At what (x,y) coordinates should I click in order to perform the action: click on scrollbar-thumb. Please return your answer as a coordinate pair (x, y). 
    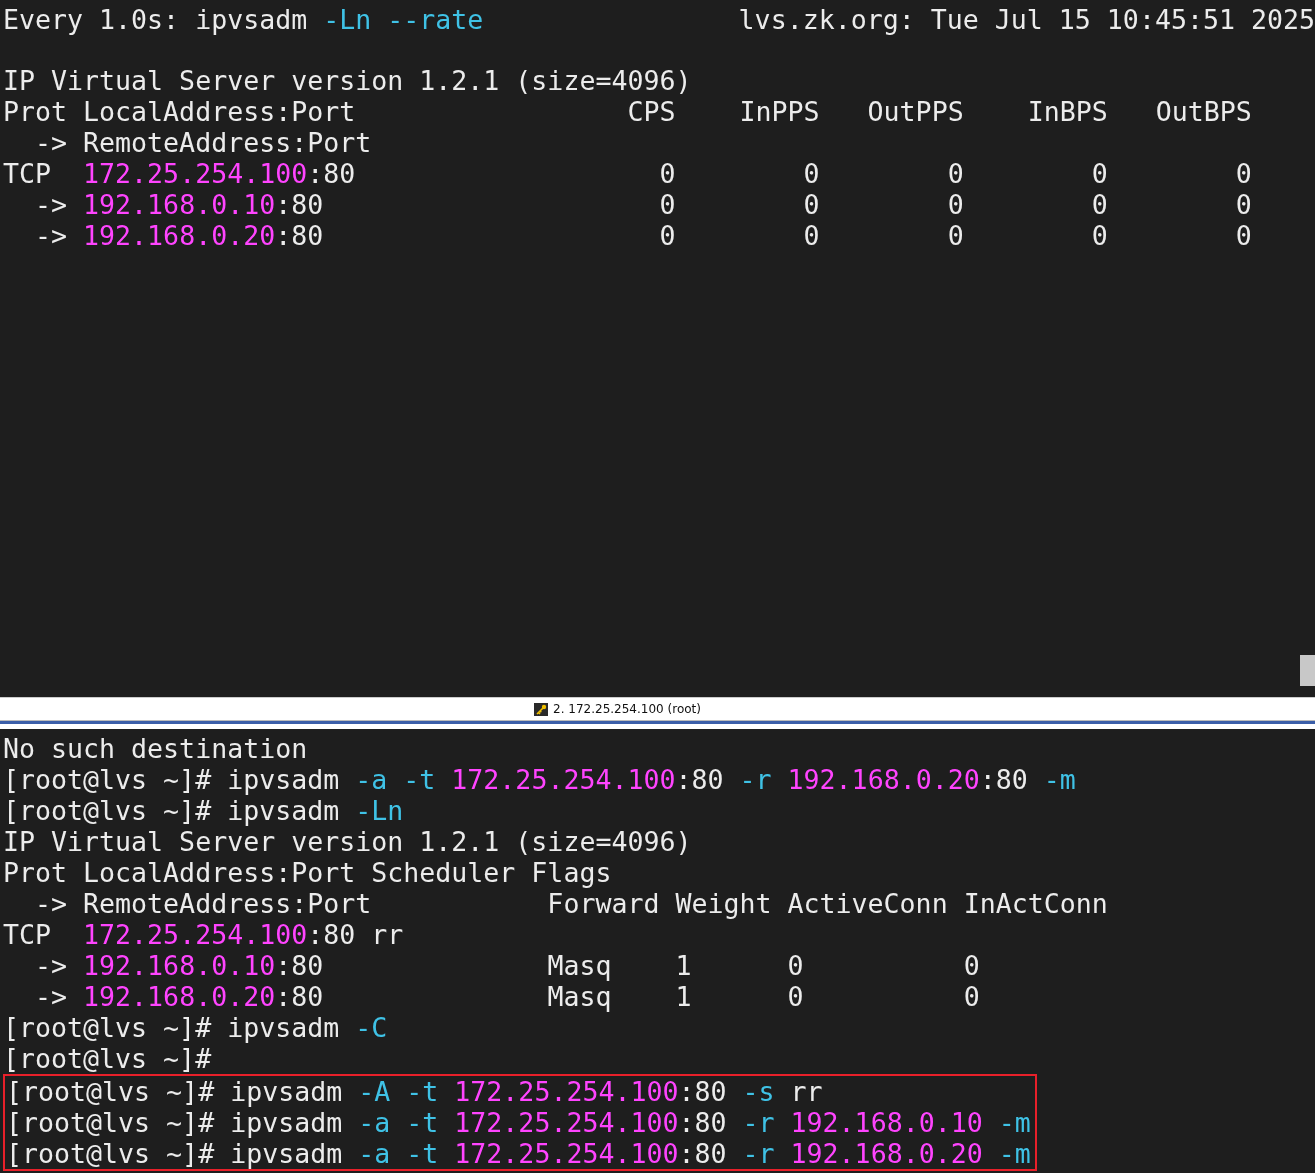
    Looking at the image, I should click on (1307, 670).